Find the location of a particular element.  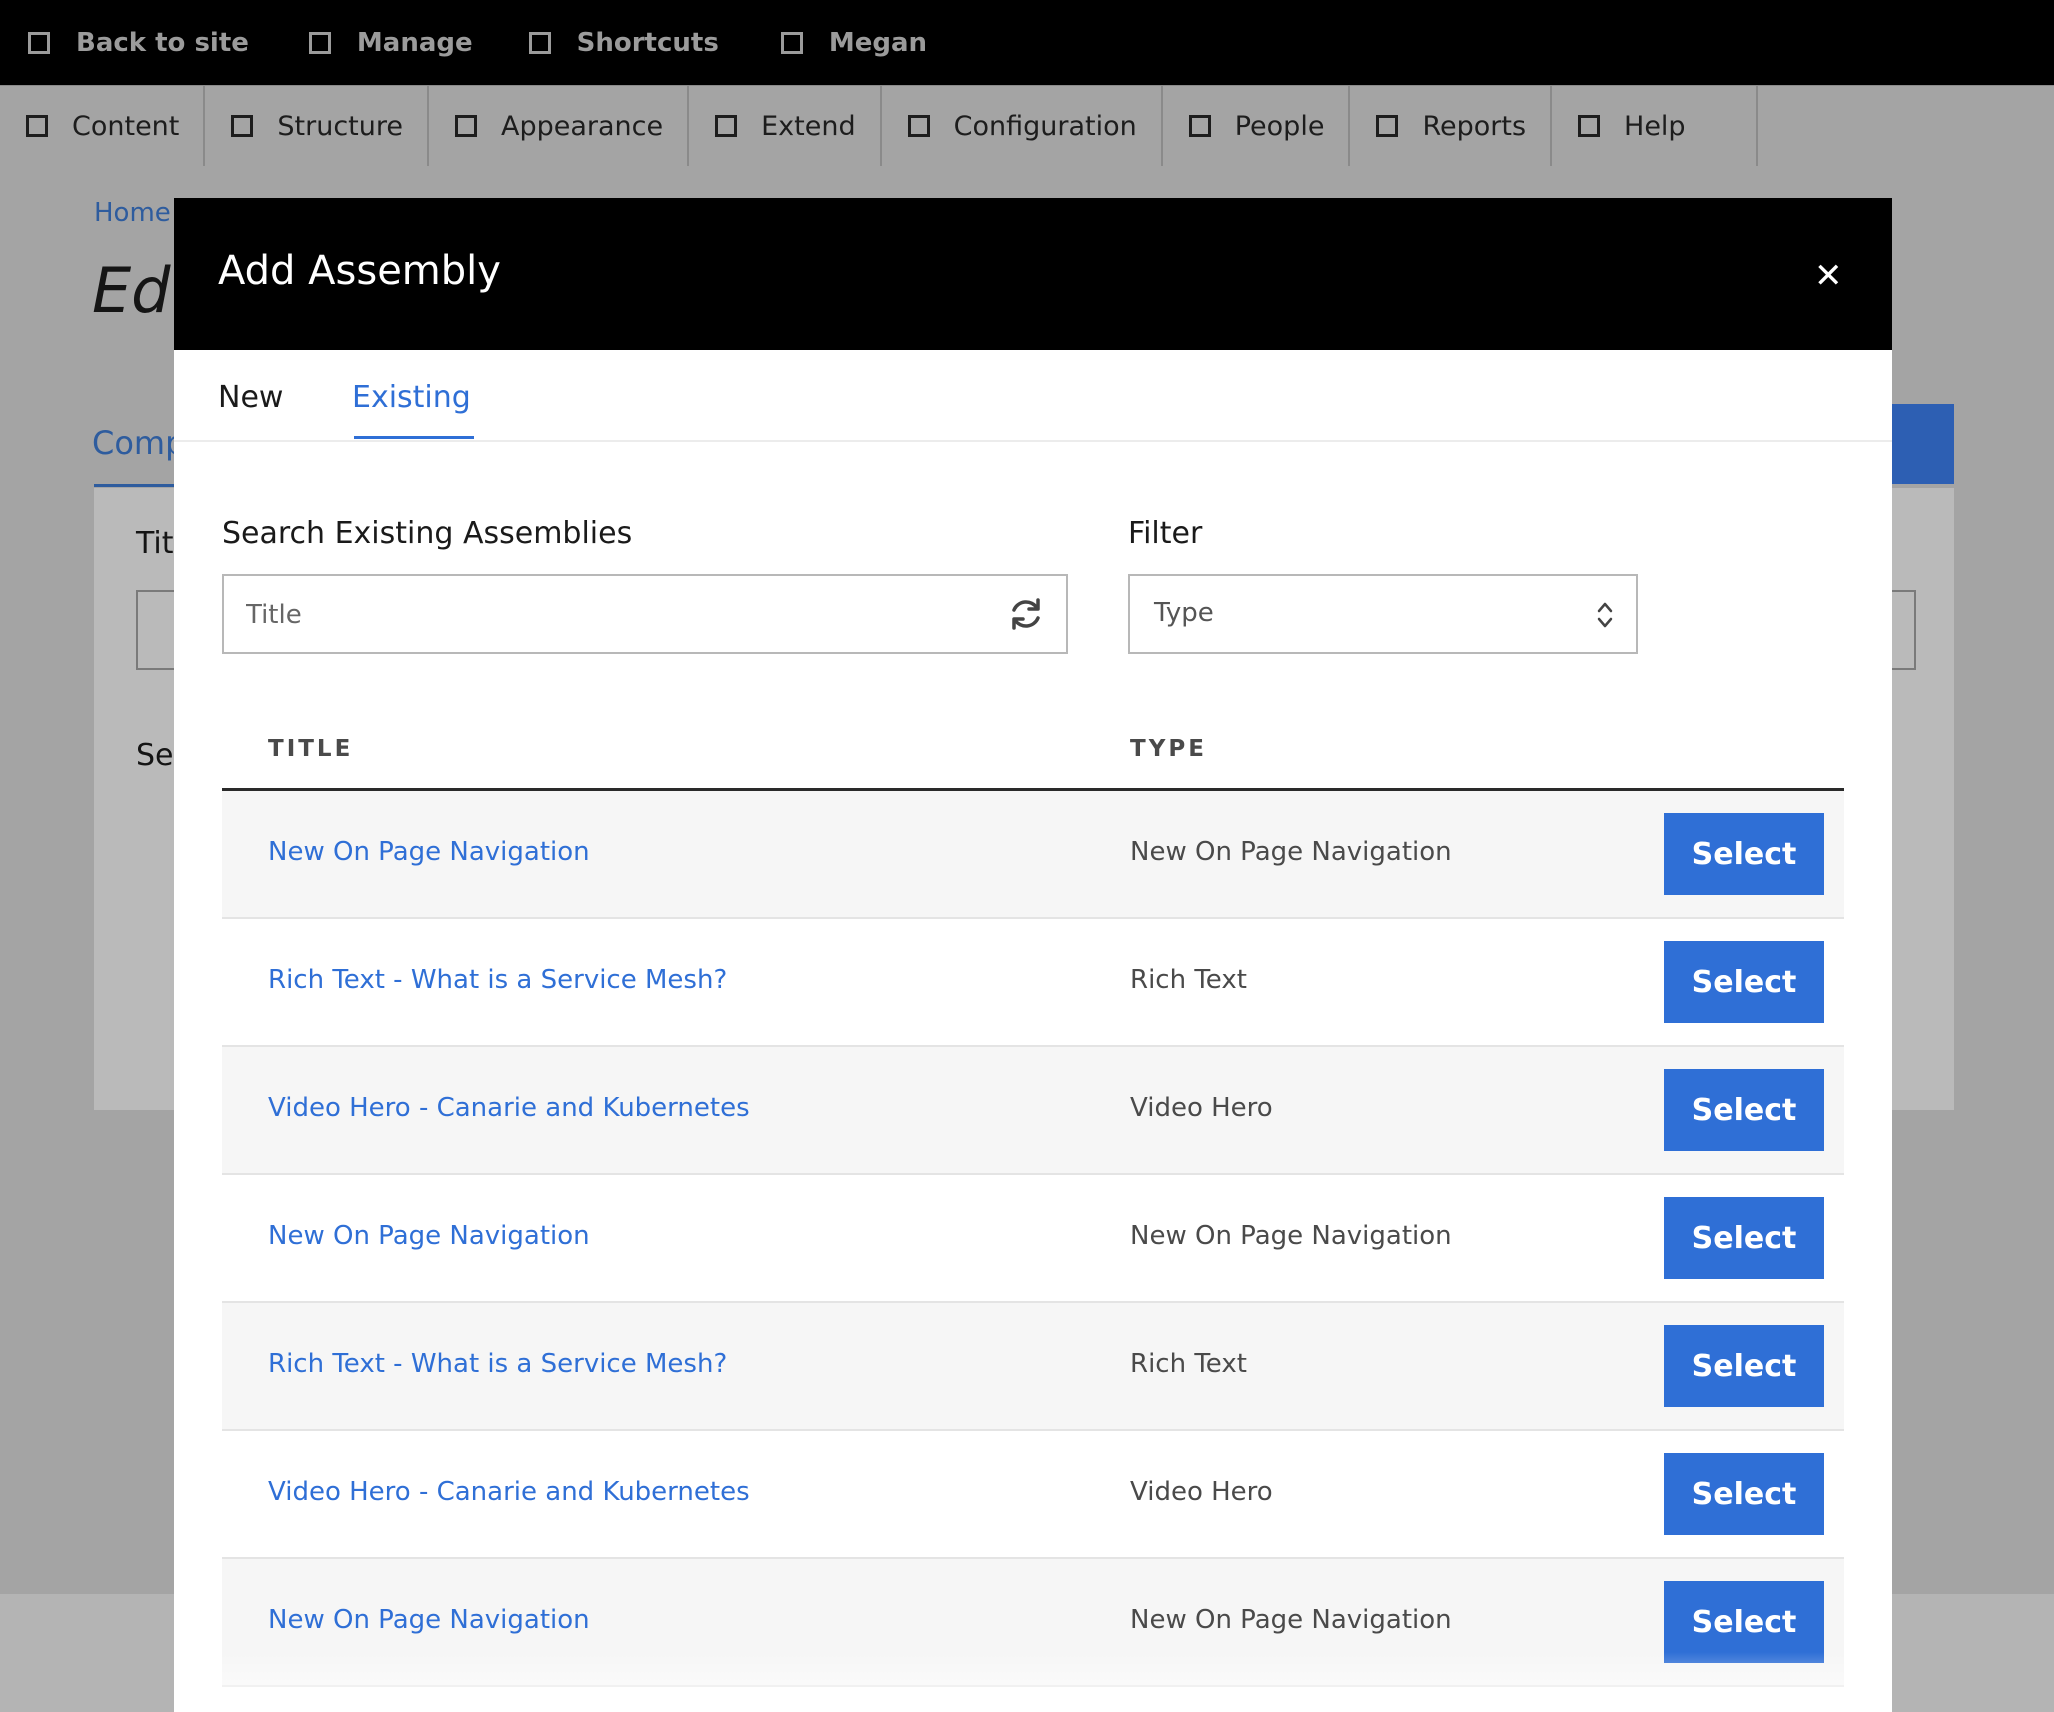

background-field-label: Tit is located at coordinates (155, 543).